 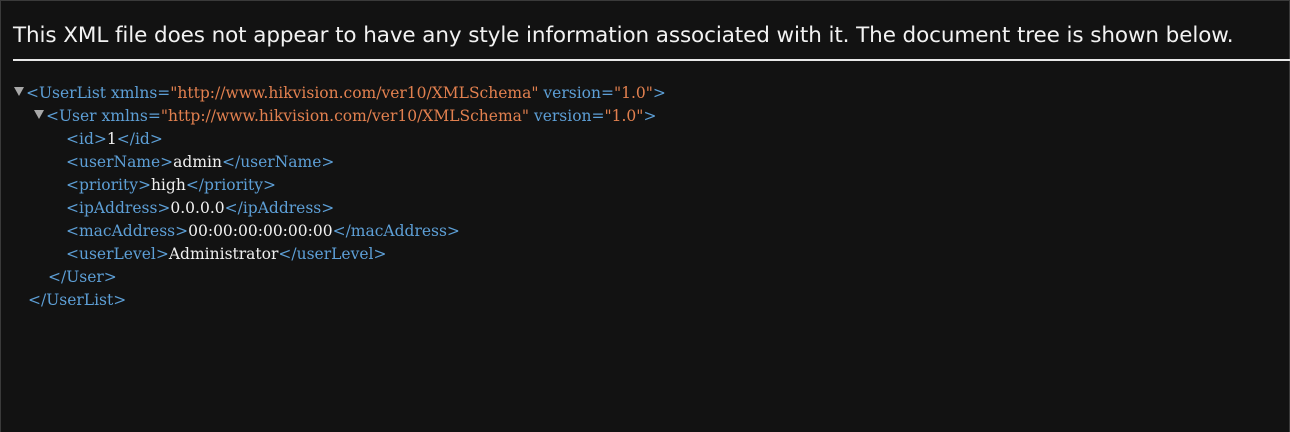 What do you see at coordinates (86, 139) in the screenshot?
I see `tag-open: <id>` at bounding box center [86, 139].